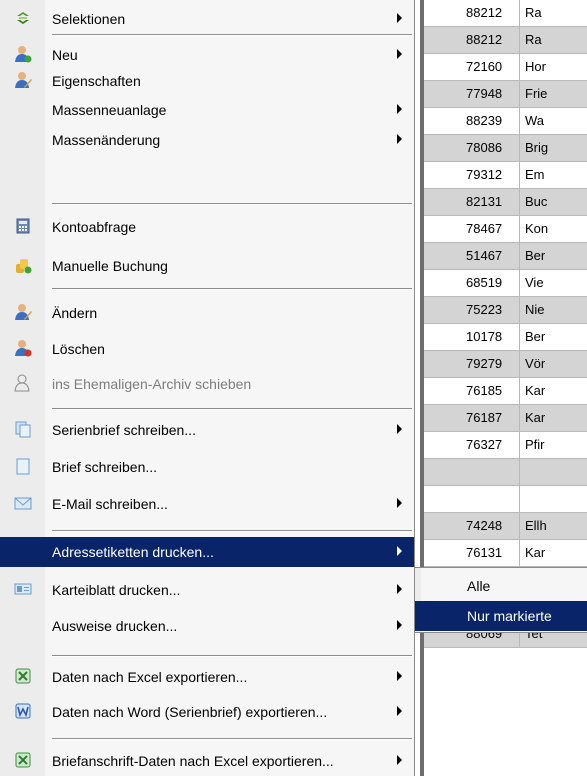 The width and height of the screenshot is (587, 776). What do you see at coordinates (207, 313) in the screenshot?
I see `menu-item-aendern: Ändern` at bounding box center [207, 313].